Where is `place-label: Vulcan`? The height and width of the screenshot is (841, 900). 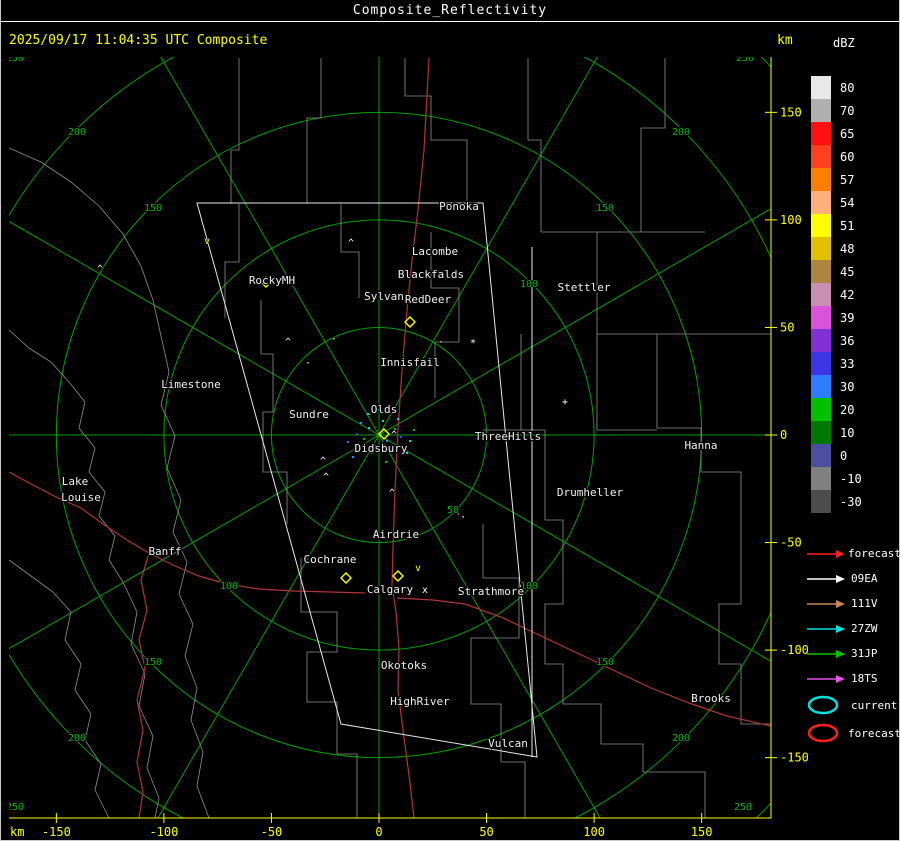 place-label: Vulcan is located at coordinates (508, 743).